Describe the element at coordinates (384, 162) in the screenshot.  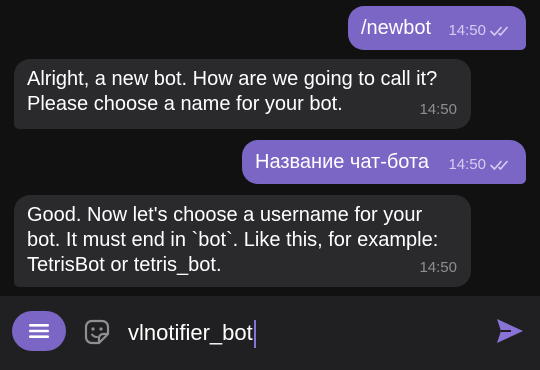
I see `outgoing-message: Название чат-бота 14:50` at that location.